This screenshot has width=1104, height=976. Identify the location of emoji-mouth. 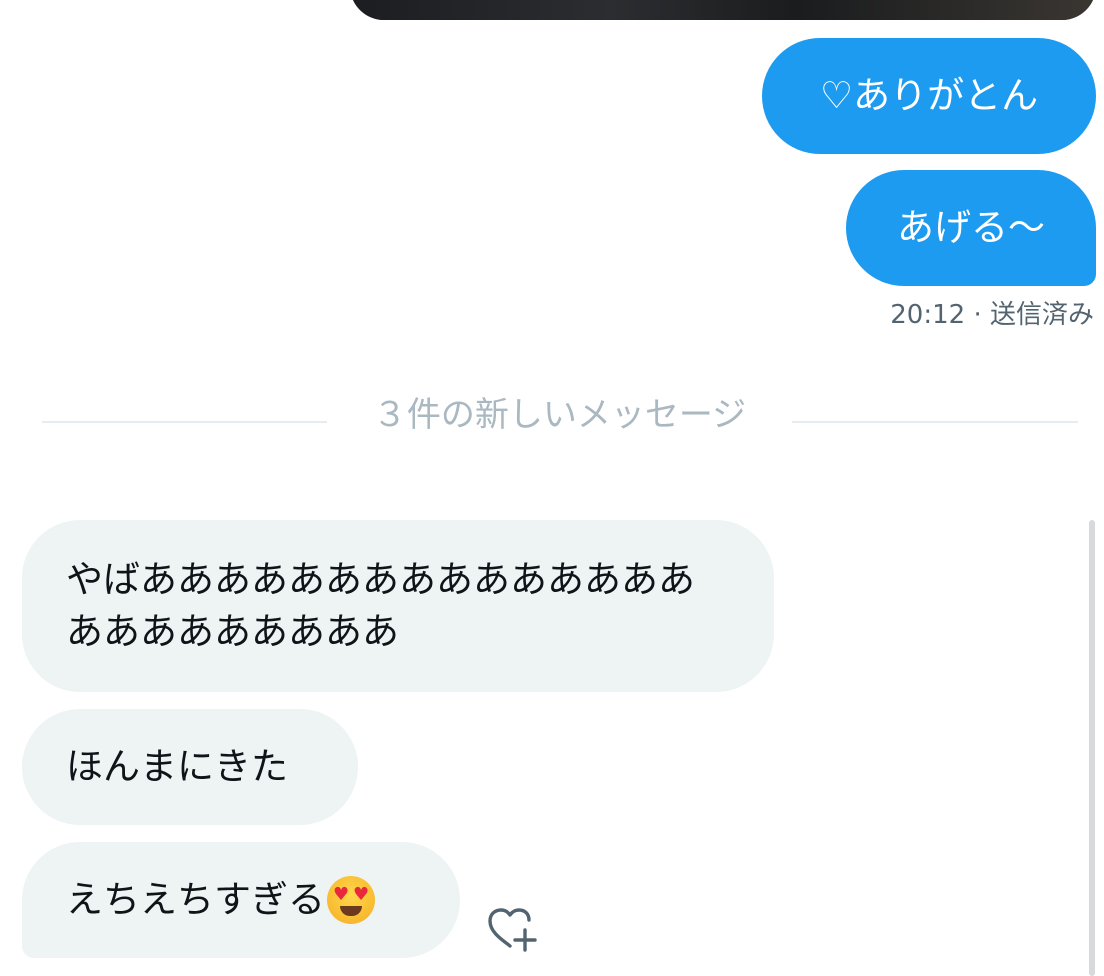
(351, 911).